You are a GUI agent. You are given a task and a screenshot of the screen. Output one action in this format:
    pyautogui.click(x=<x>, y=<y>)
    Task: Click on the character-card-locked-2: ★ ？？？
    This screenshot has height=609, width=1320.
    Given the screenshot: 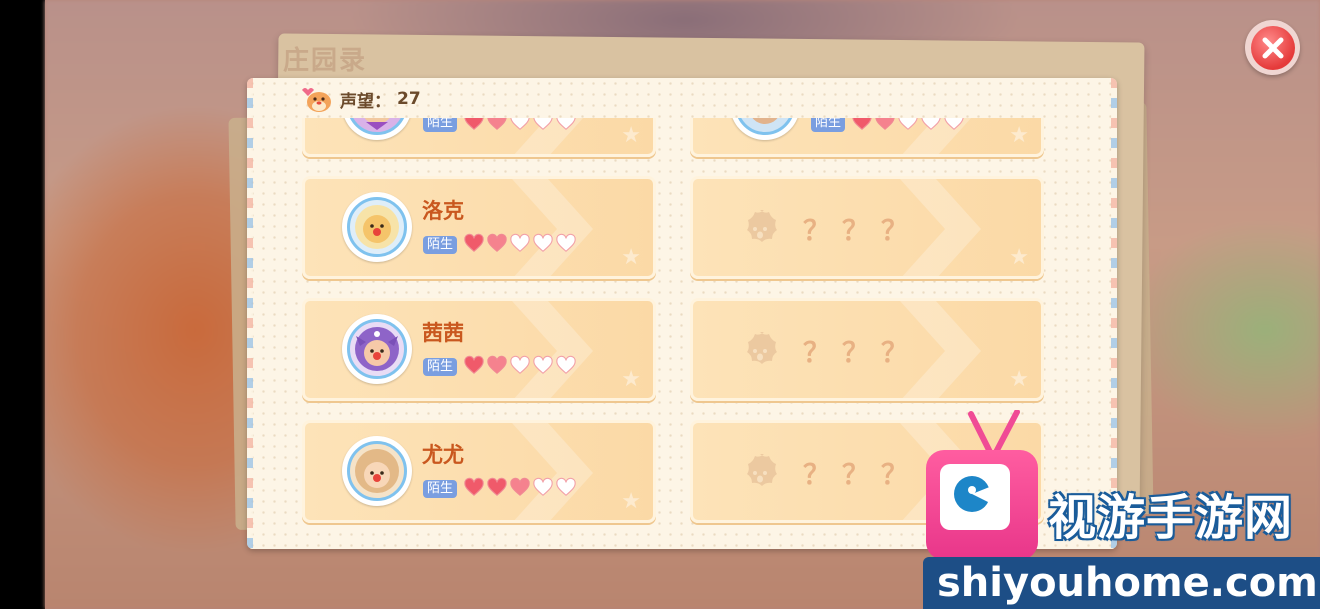 What is the action you would take?
    pyautogui.click(x=867, y=349)
    